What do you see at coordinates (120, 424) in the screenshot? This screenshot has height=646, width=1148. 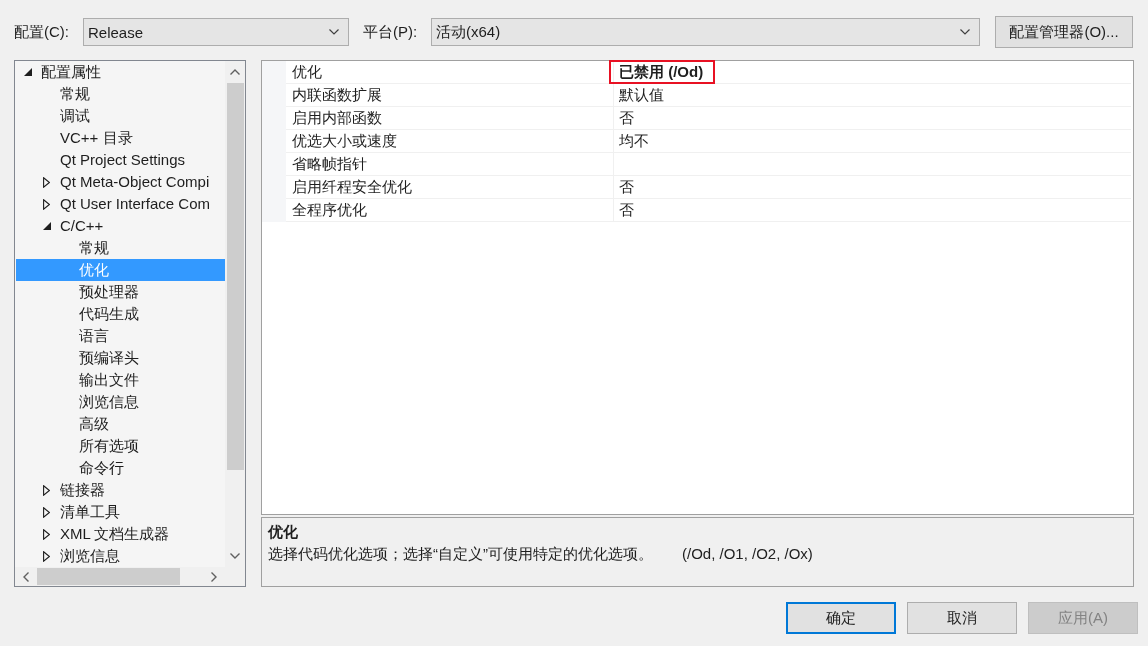 I see `tree-item: 高级` at bounding box center [120, 424].